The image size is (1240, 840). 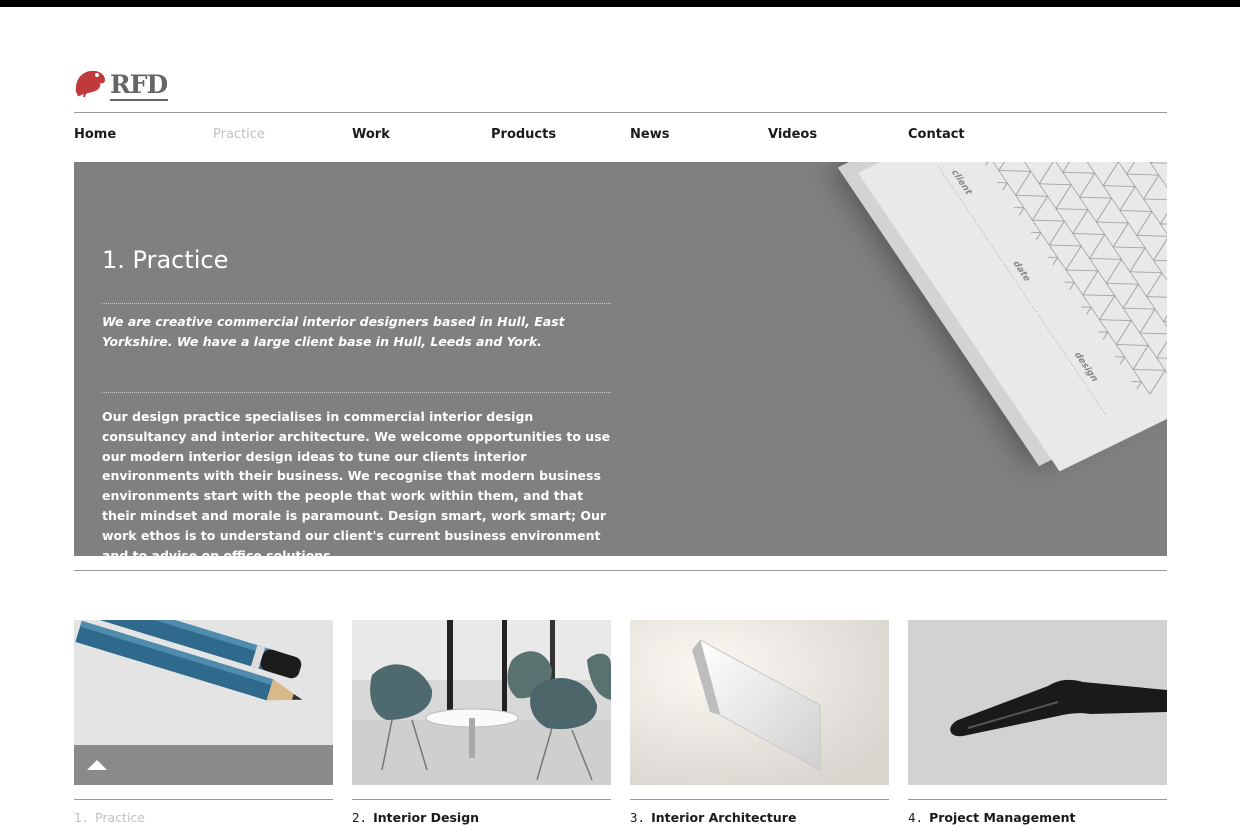 I want to click on logo-link: RFD, so click(x=121, y=84).